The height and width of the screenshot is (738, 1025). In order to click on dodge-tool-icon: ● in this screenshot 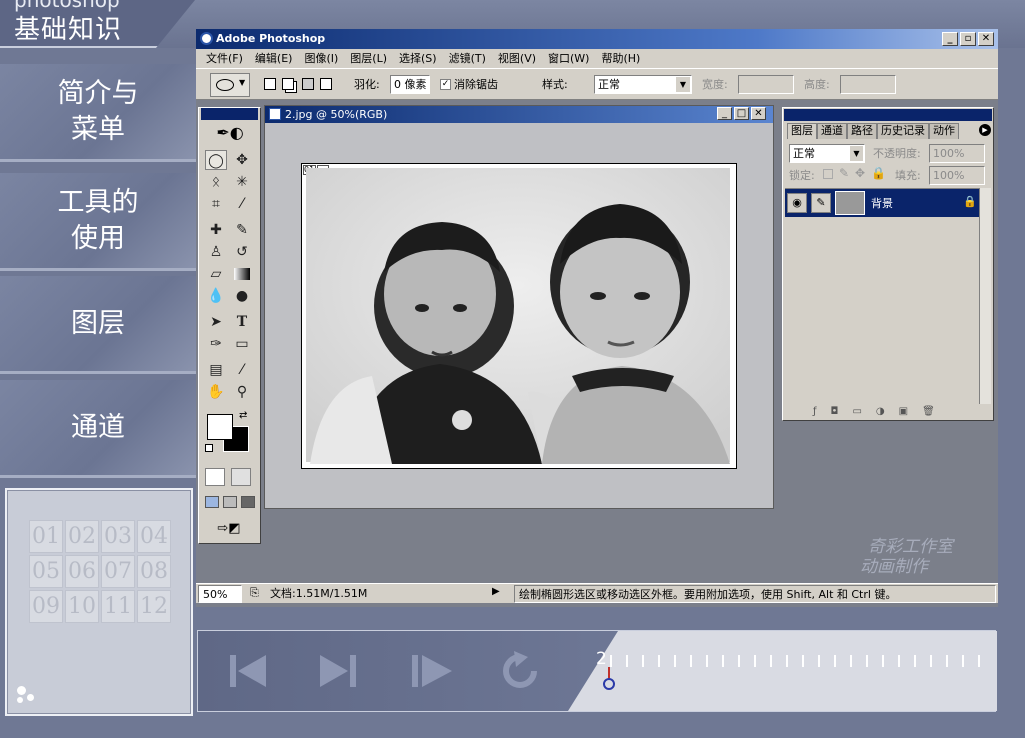, I will do `click(242, 296)`.